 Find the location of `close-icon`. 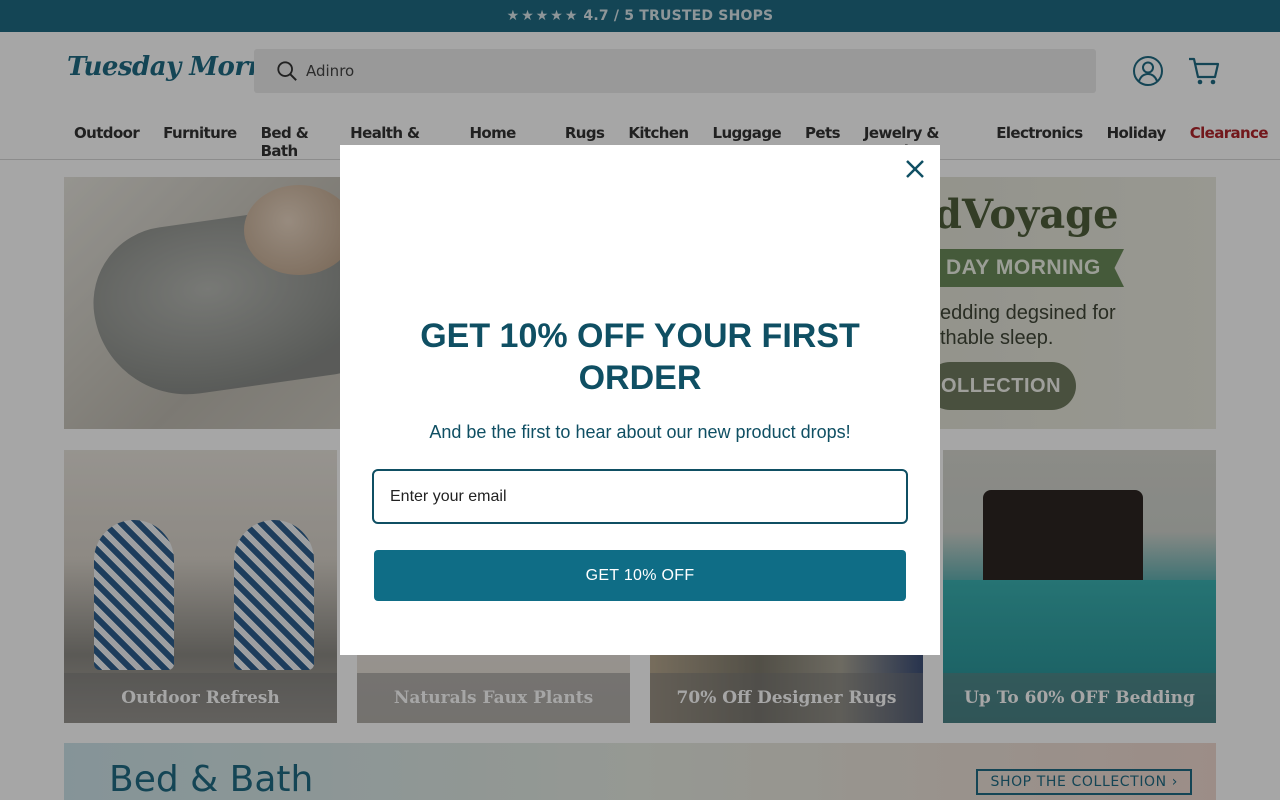

close-icon is located at coordinates (915, 169).